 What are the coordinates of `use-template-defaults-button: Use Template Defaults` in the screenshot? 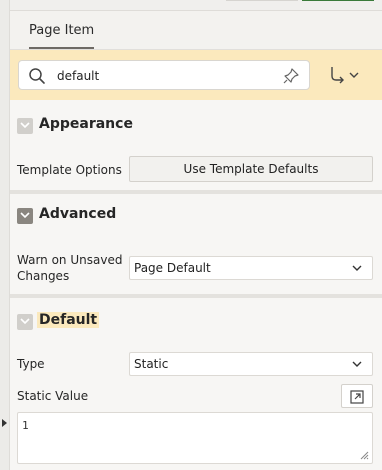 It's located at (251, 169).